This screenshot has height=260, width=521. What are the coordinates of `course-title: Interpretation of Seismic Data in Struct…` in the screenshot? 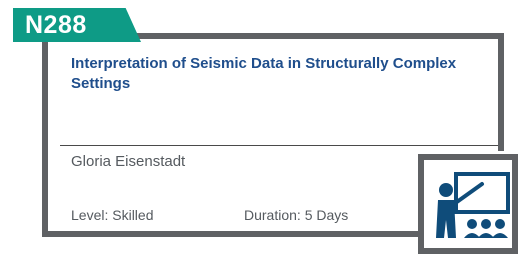 It's located at (271, 74).